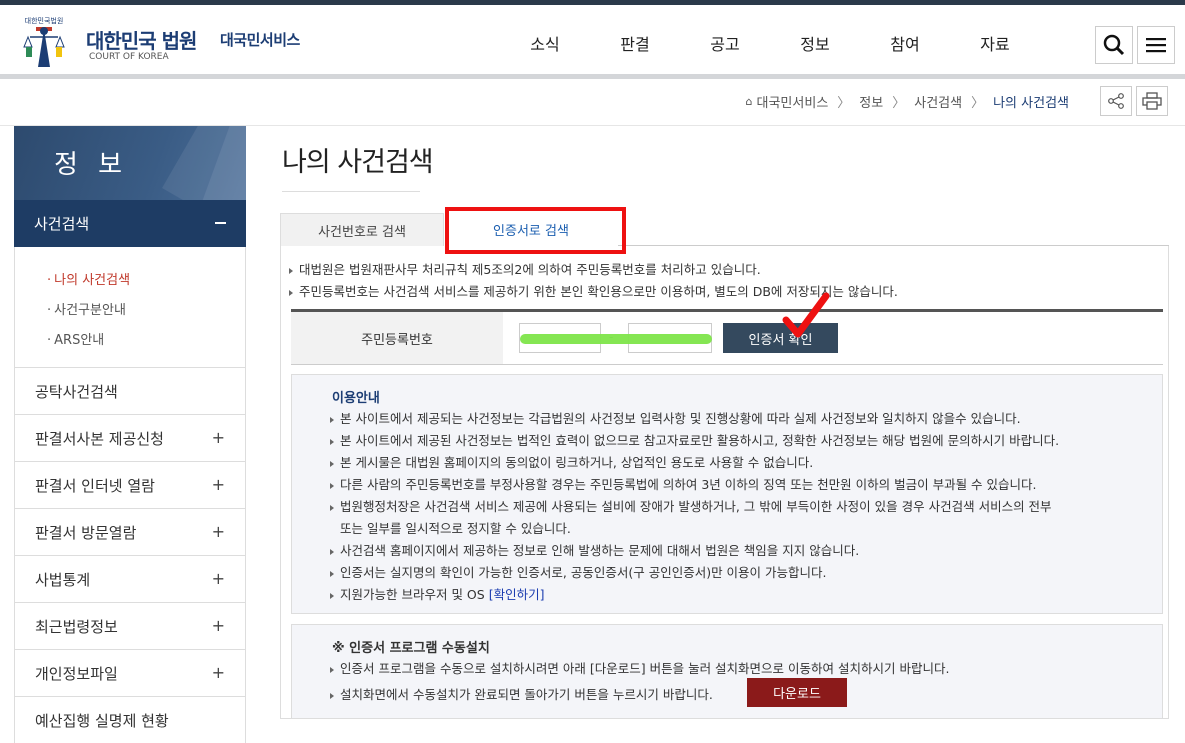 Image resolution: width=1185 pixels, height=743 pixels. Describe the element at coordinates (63, 579) in the screenshot. I see `sidebar-item-label: 사법통계` at that location.